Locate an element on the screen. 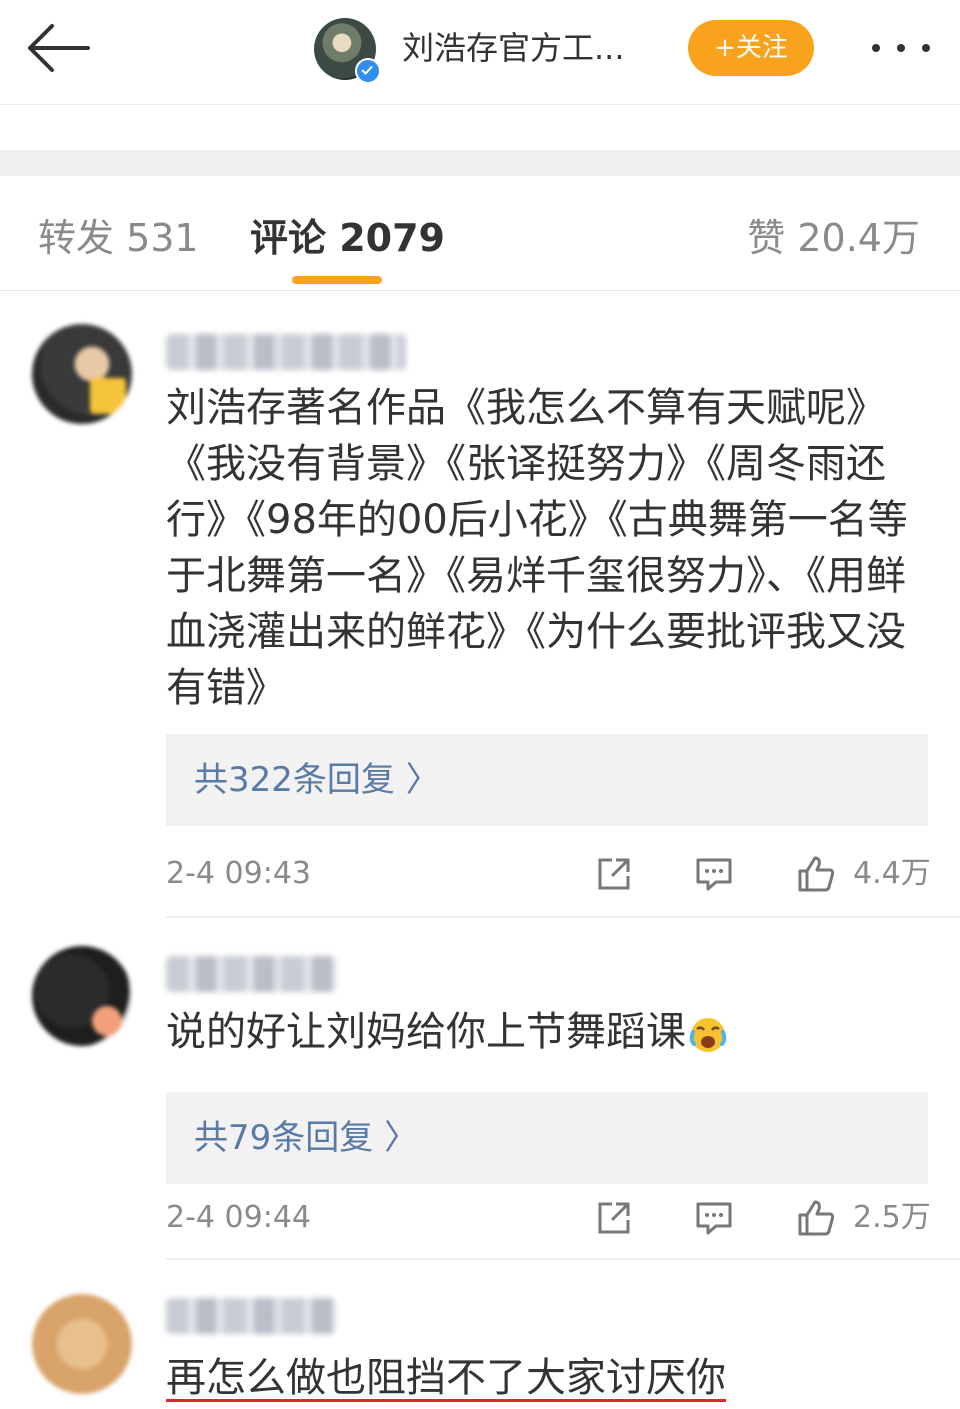 Image resolution: width=960 pixels, height=1409 pixels. replies-count: 共79条回复 〉 is located at coordinates (306, 1138).